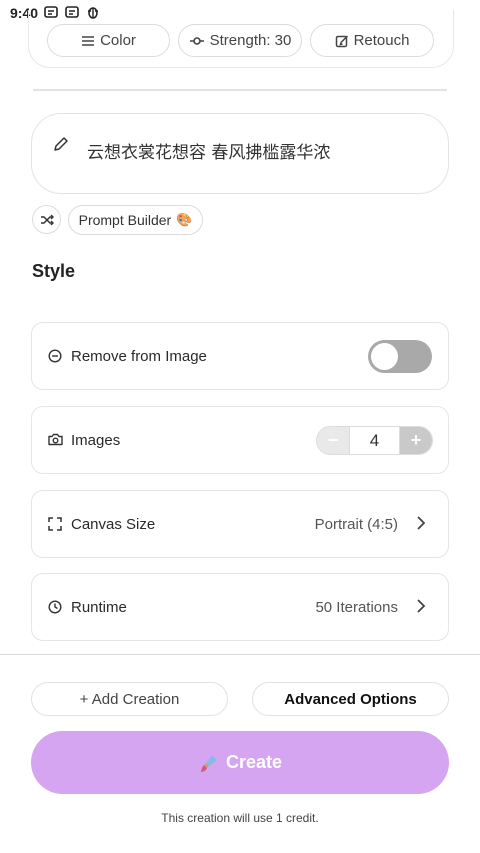 Image resolution: width=480 pixels, height=853 pixels. I want to click on strength-chip: Strength: 30, so click(240, 40).